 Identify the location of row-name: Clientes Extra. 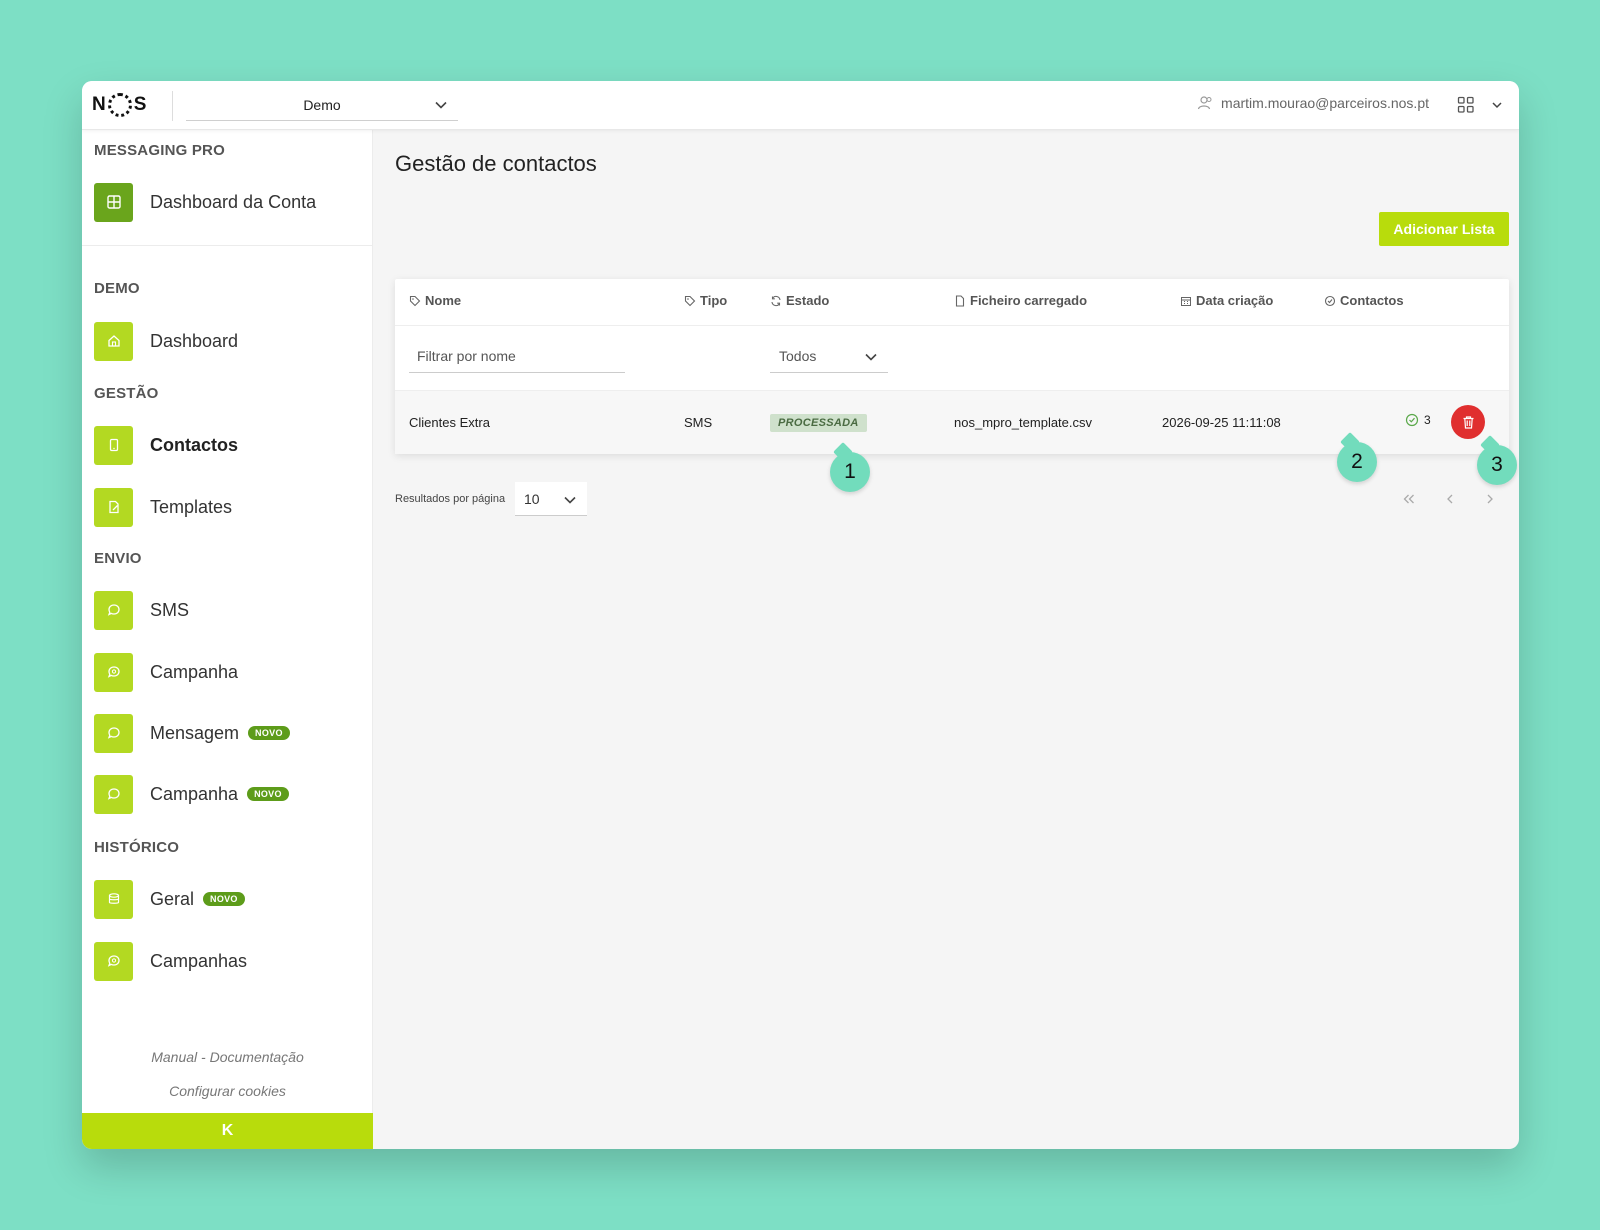
(449, 422).